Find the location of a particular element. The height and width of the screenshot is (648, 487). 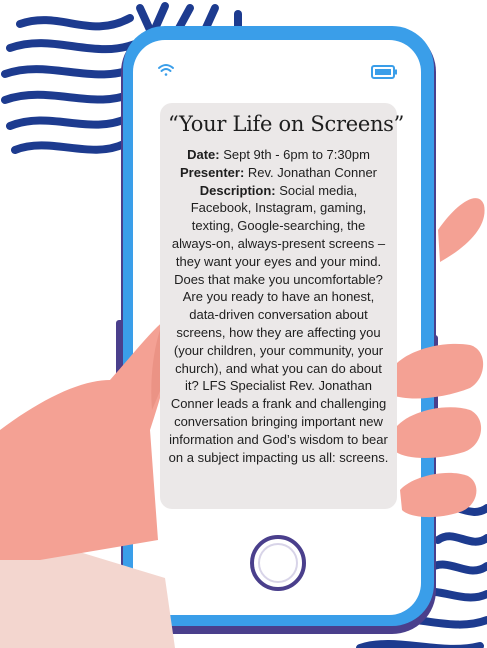

event-presenter: Presenter: Rev. Jonathan Conner is located at coordinates (278, 173).